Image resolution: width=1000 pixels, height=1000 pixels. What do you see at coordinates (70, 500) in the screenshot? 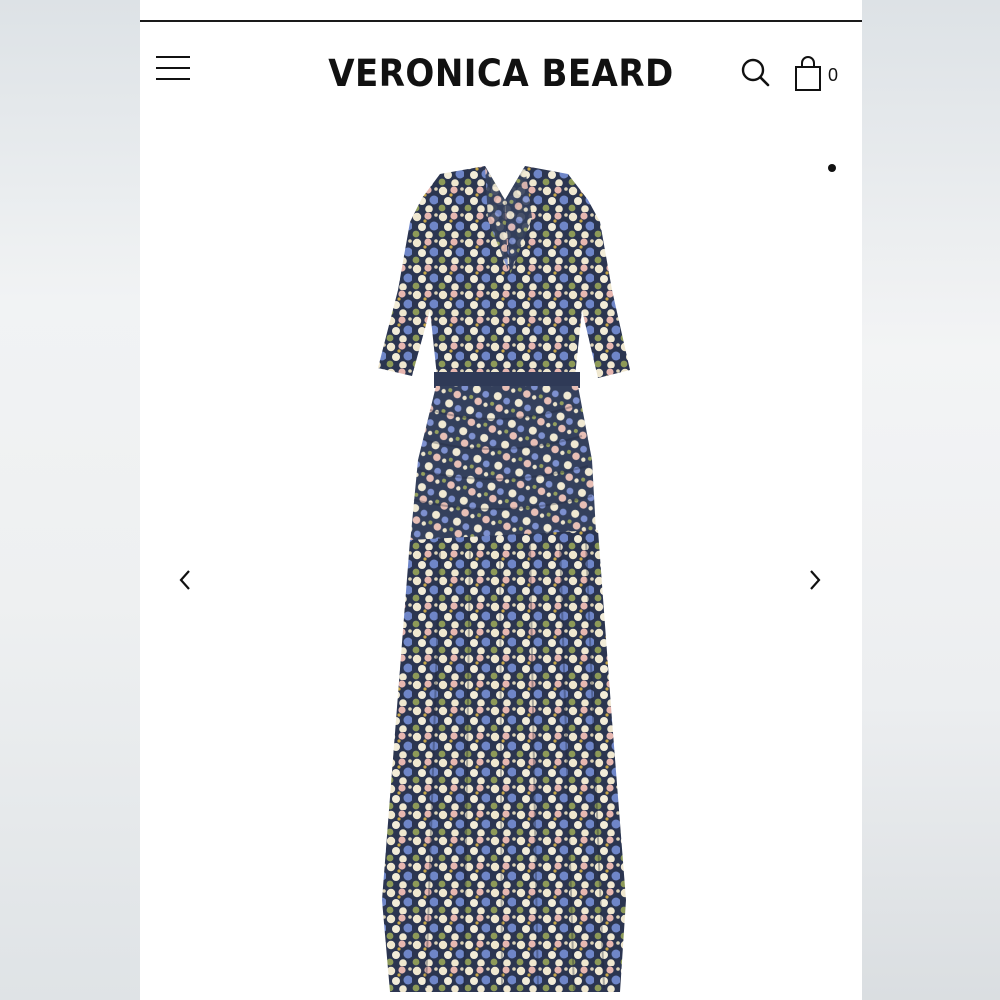
I see `background-left` at bounding box center [70, 500].